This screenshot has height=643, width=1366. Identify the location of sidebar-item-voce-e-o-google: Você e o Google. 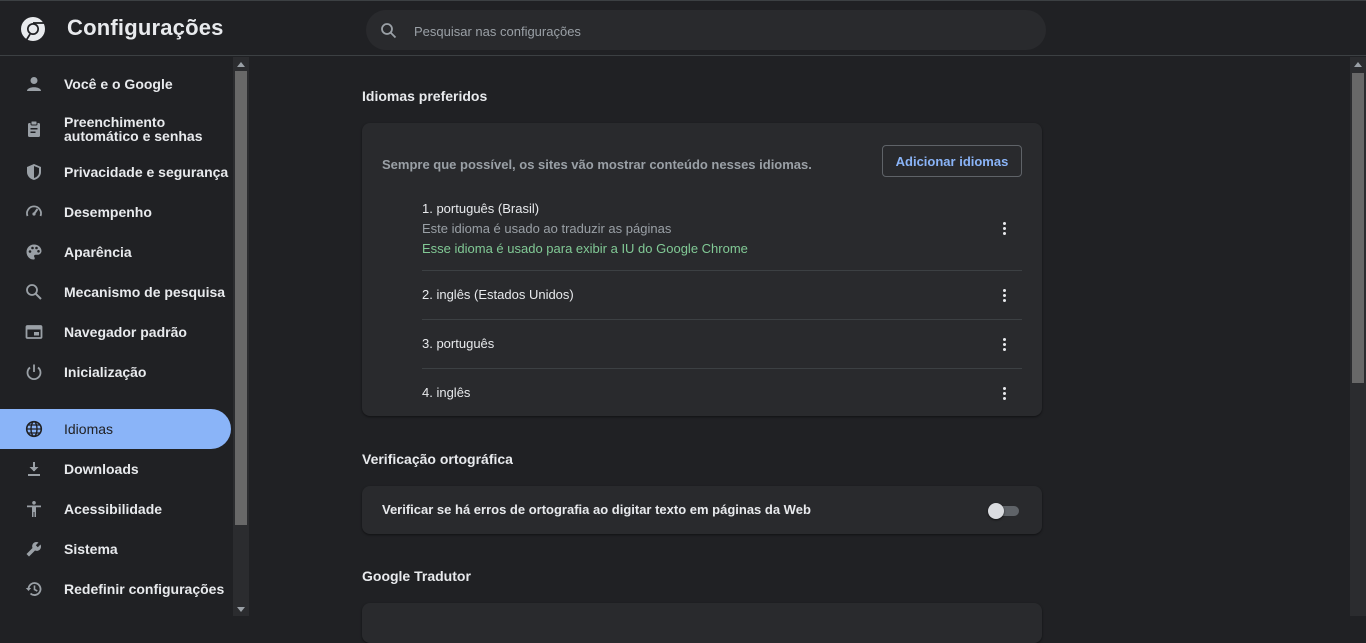
(115, 84).